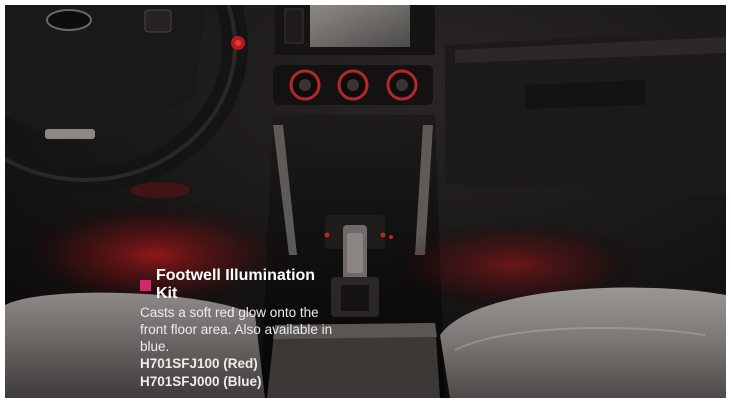  What do you see at coordinates (355, 30) in the screenshot?
I see `infotainment-screen` at bounding box center [355, 30].